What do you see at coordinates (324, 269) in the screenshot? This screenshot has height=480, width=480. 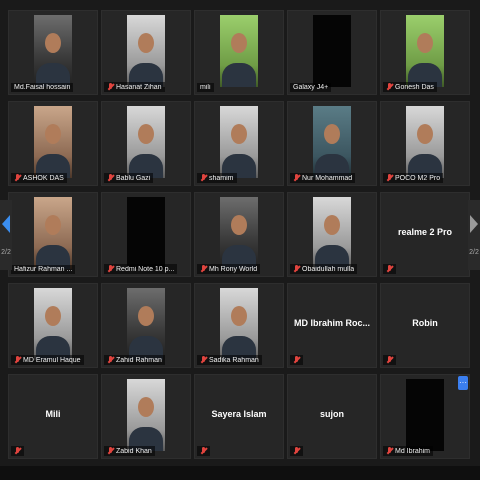 I see `participant-name-tag: Obaidullah mulla` at bounding box center [324, 269].